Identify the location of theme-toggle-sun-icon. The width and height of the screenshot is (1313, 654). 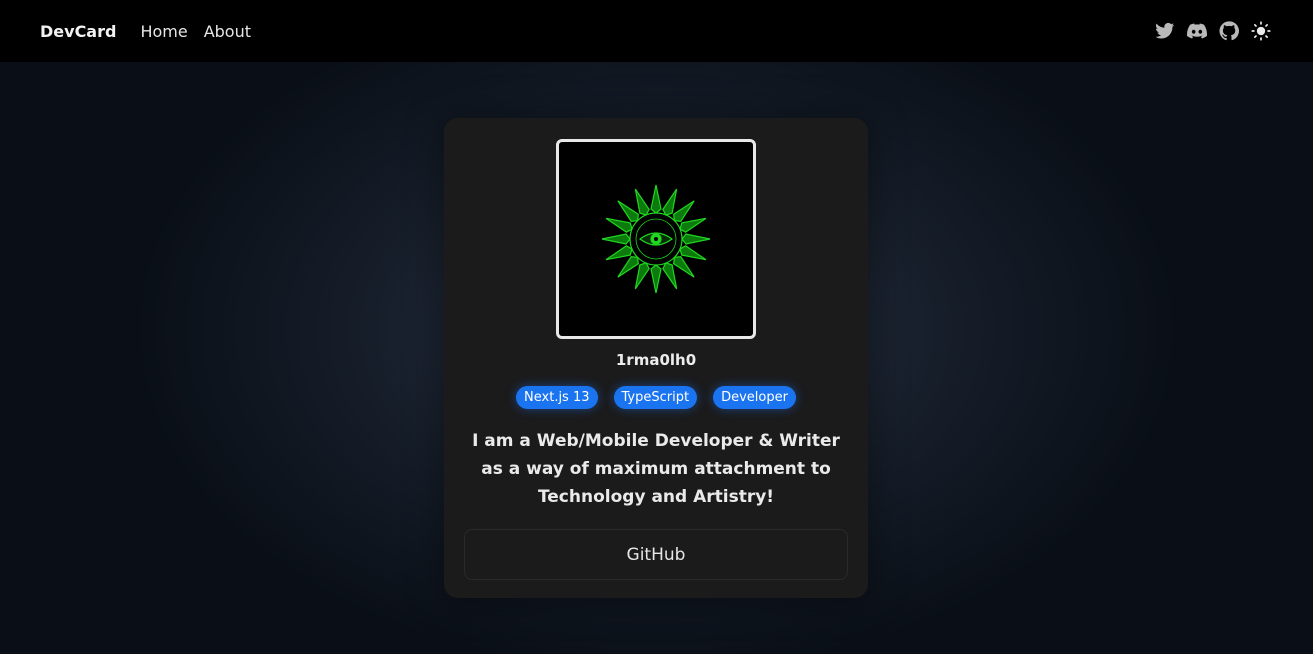
(1261, 31).